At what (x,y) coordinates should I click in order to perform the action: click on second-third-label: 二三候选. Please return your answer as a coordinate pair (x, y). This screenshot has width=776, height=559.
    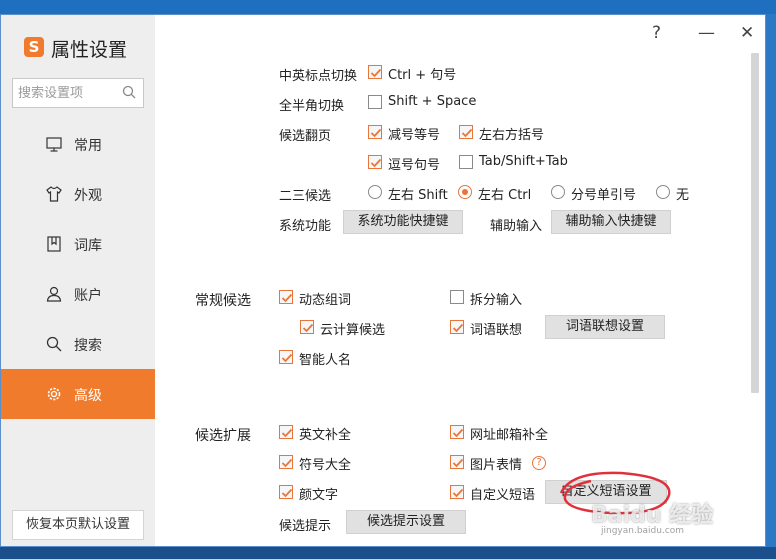
    Looking at the image, I should click on (305, 196).